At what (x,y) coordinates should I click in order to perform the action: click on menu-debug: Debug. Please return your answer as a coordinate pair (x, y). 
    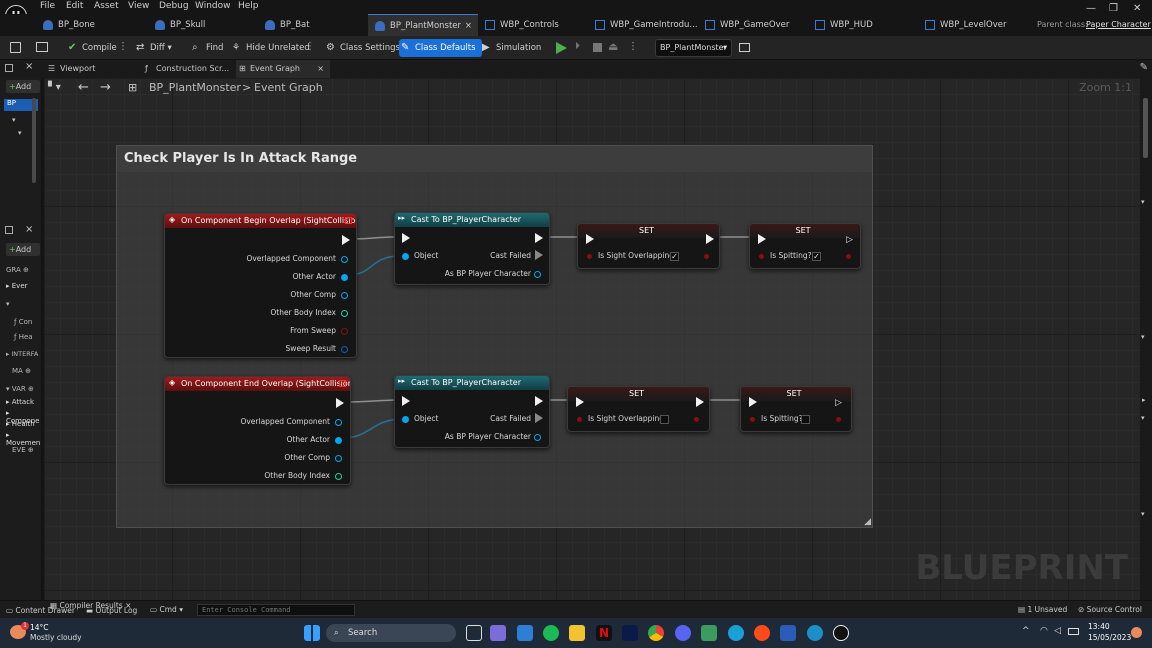
    Looking at the image, I should click on (174, 6).